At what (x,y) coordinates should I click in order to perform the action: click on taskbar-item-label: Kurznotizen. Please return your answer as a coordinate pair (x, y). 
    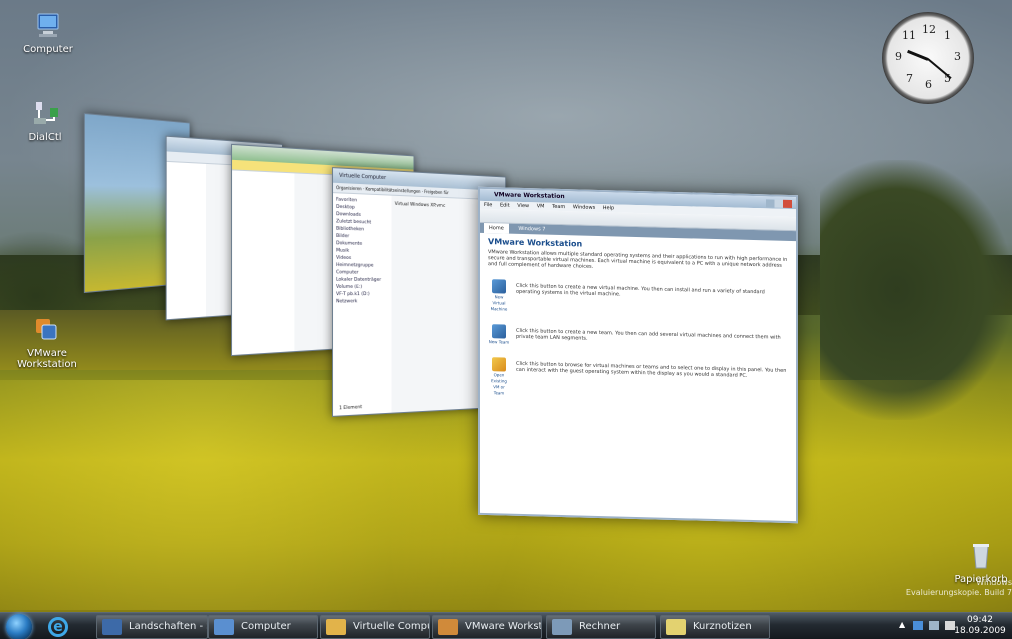
    Looking at the image, I should click on (722, 626).